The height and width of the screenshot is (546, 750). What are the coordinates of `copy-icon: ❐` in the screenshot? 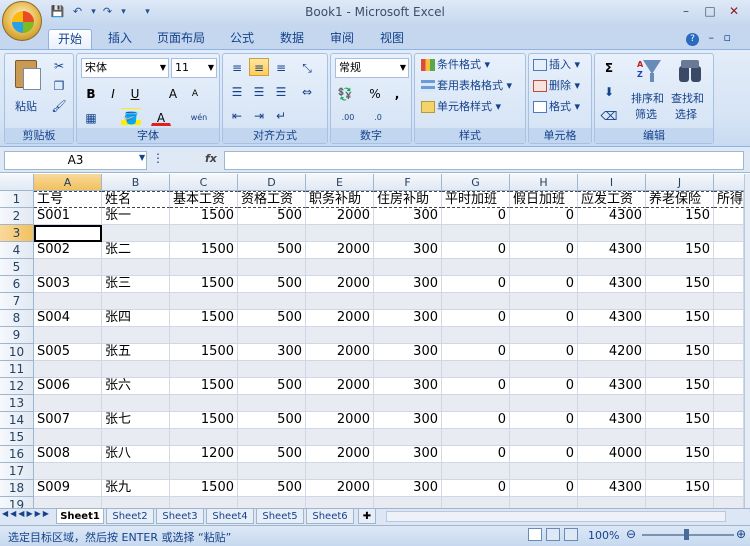 It's located at (59, 85).